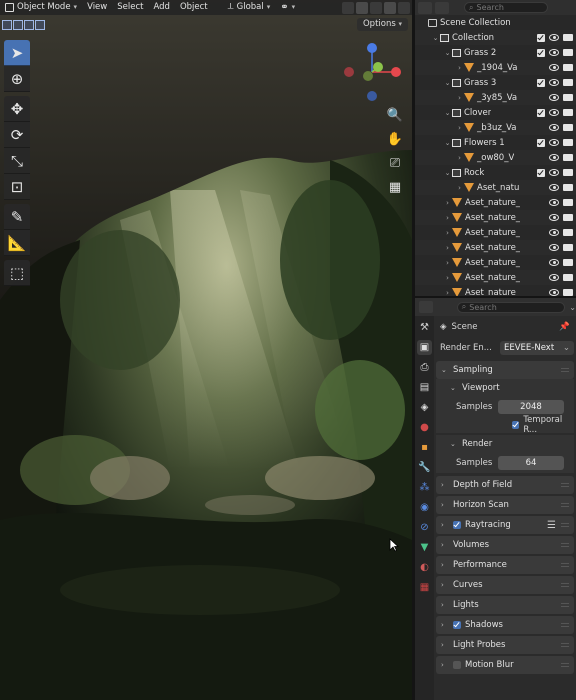  What do you see at coordinates (424, 367) in the screenshot?
I see `output-tab-icon: ⎙` at bounding box center [424, 367].